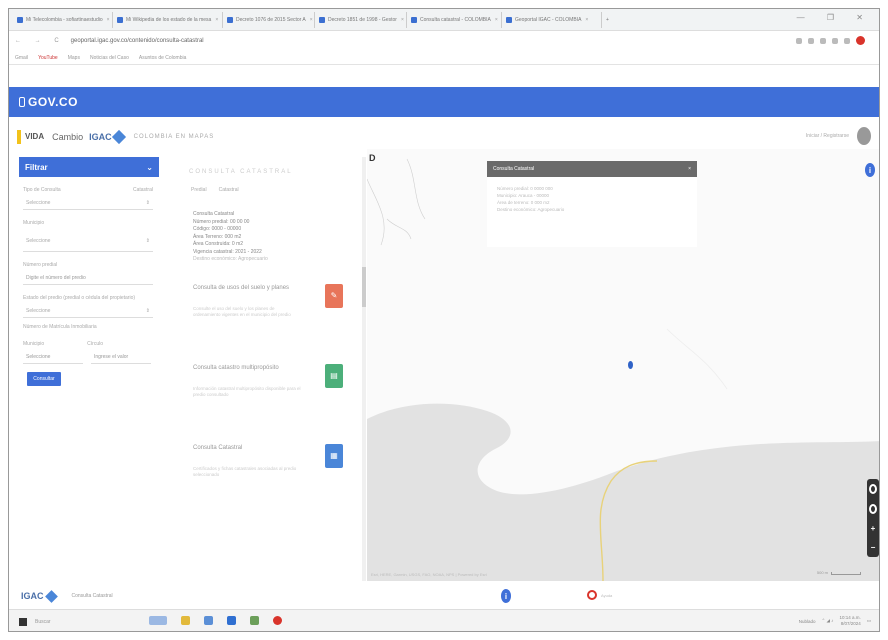 This screenshot has width=888, height=640. What do you see at coordinates (599, 595) in the screenshot?
I see `help-link: Ayuda` at bounding box center [599, 595].